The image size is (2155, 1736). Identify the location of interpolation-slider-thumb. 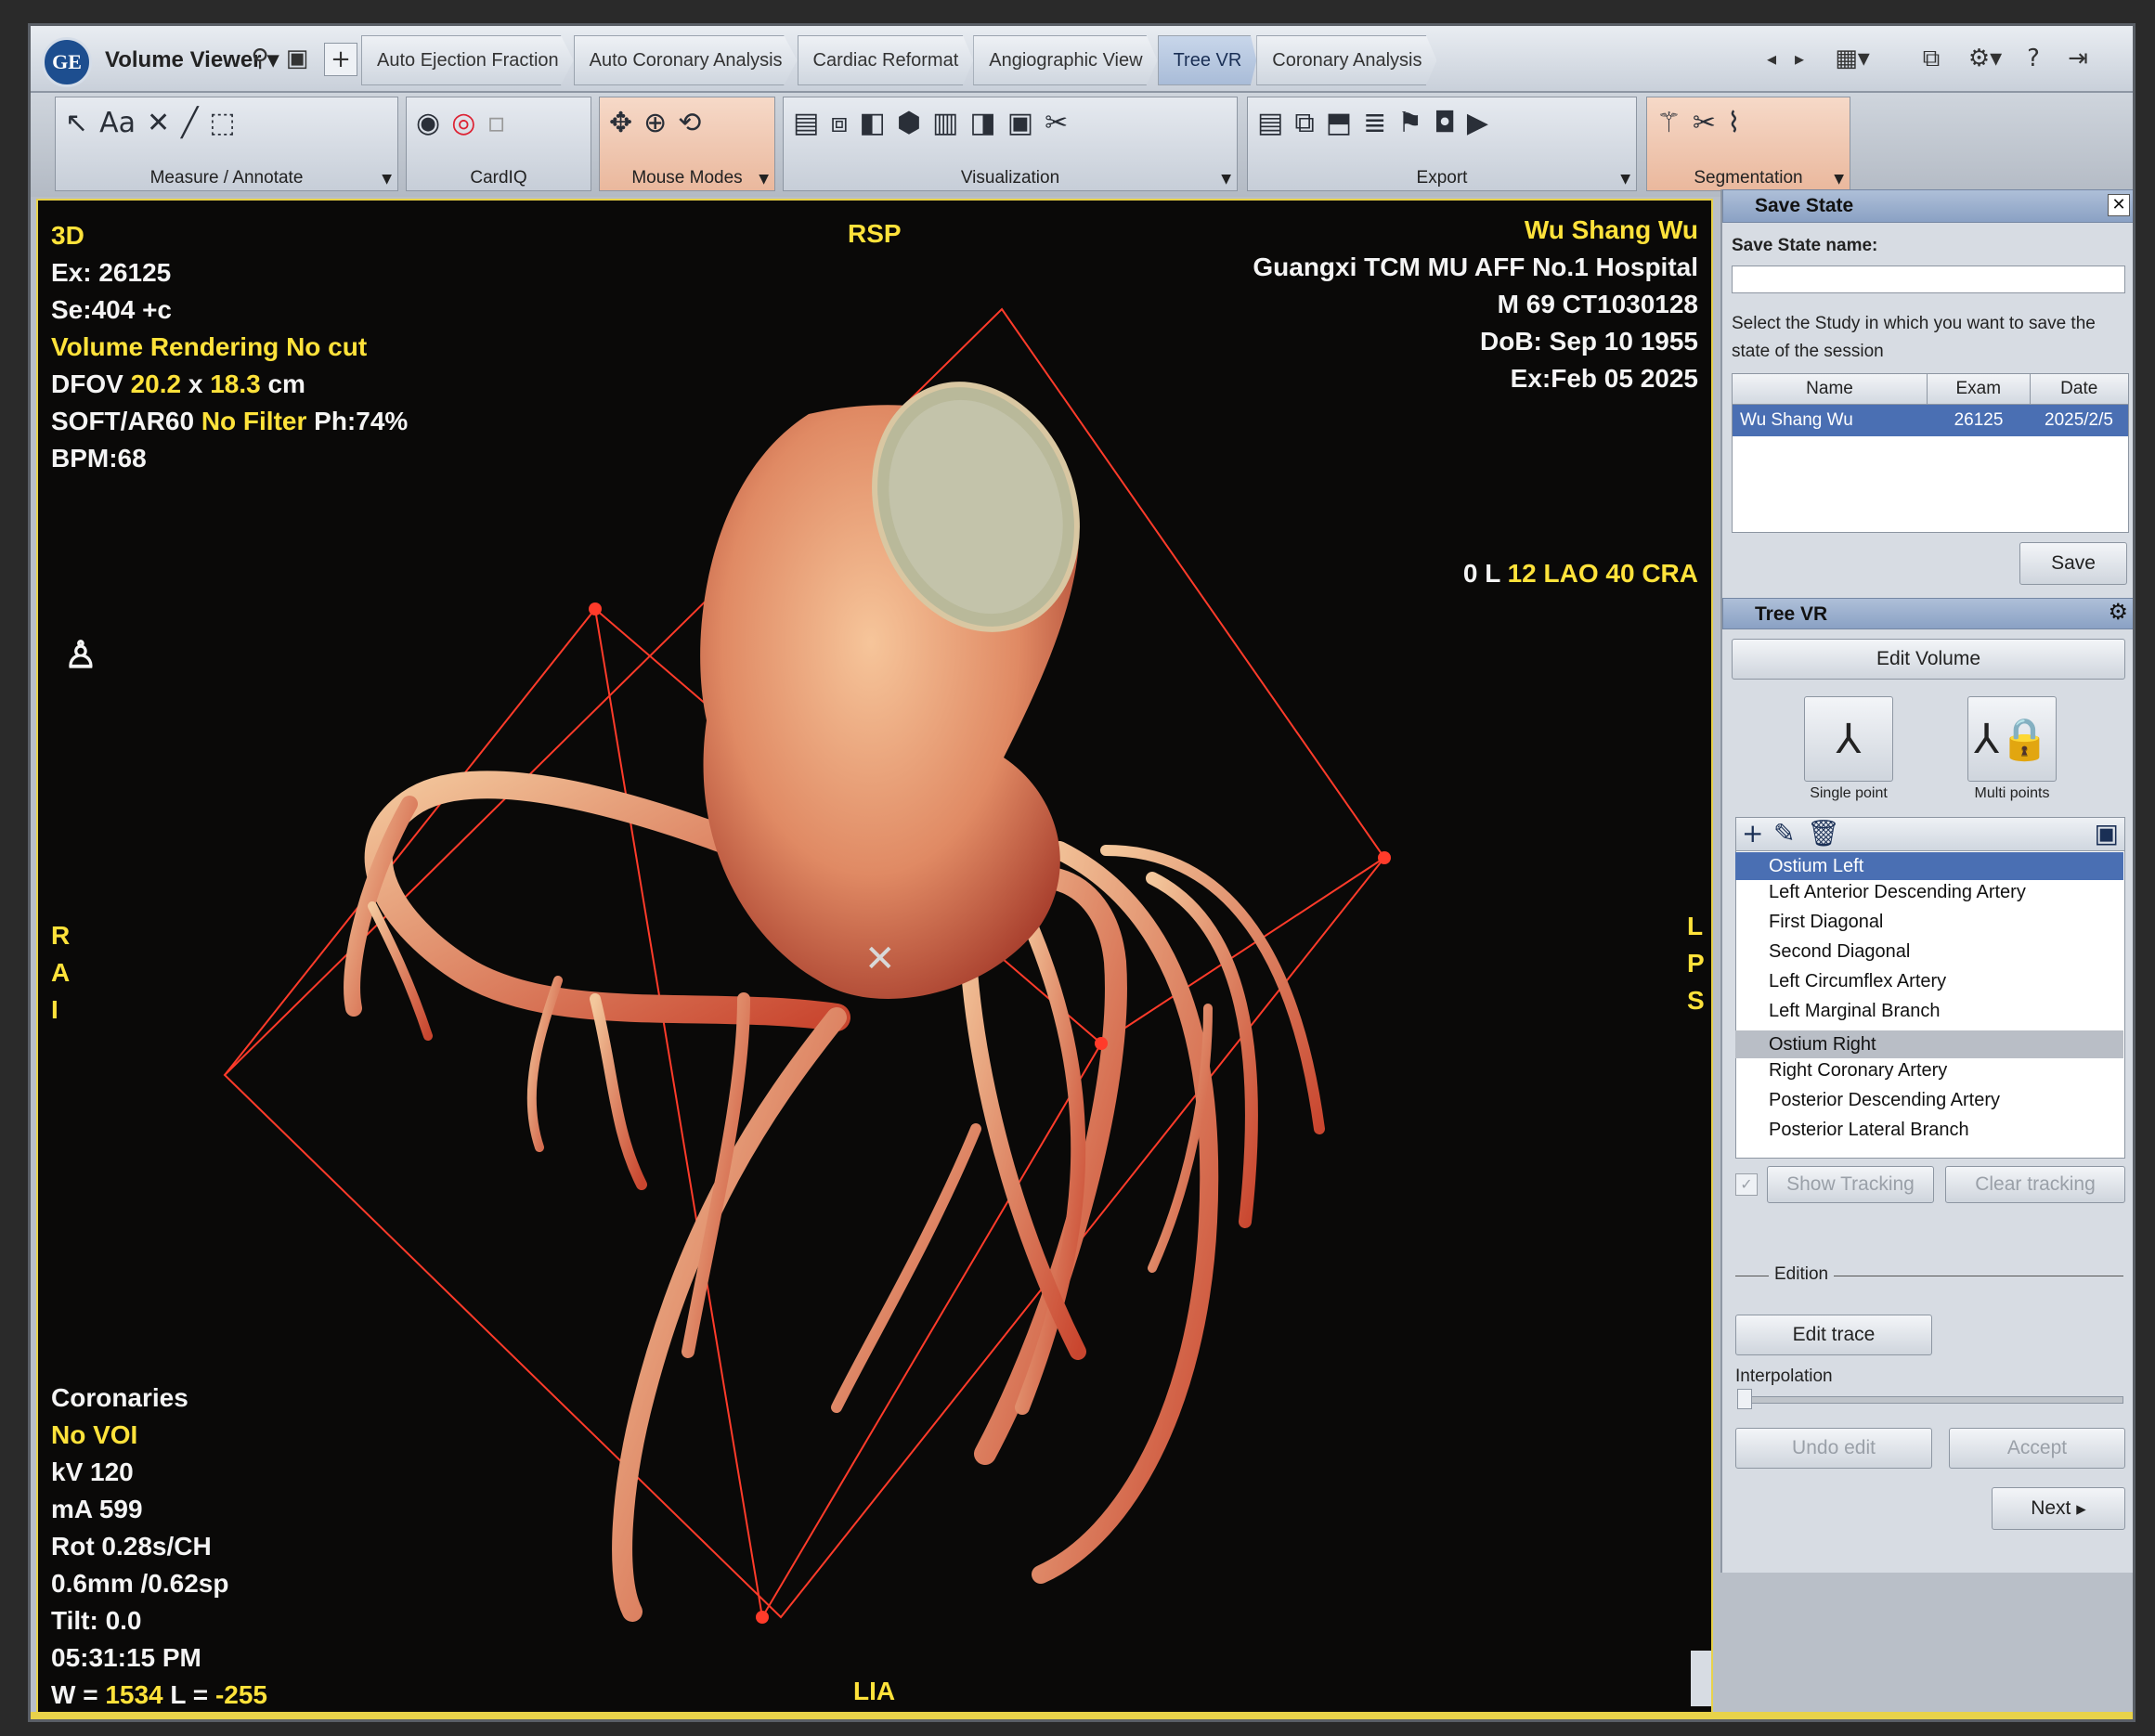
(1744, 1399).